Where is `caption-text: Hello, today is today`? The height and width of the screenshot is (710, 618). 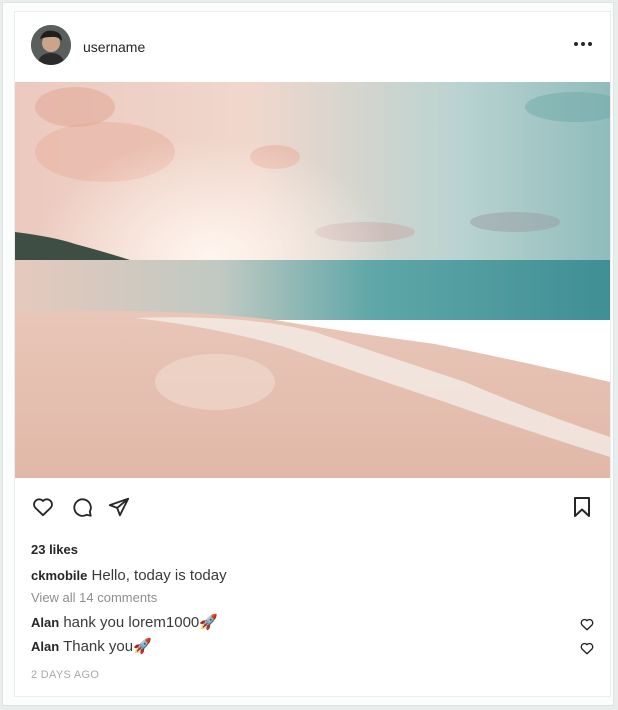
caption-text: Hello, today is today is located at coordinates (159, 575).